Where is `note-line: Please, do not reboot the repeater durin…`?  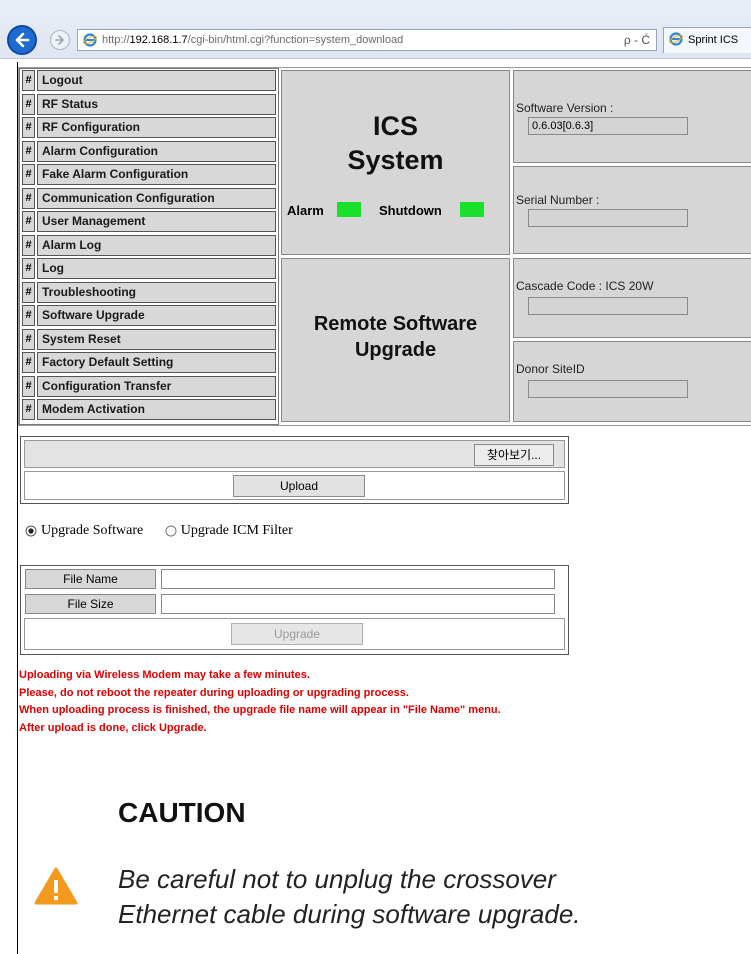
note-line: Please, do not reboot the repeater durin… is located at coordinates (214, 692).